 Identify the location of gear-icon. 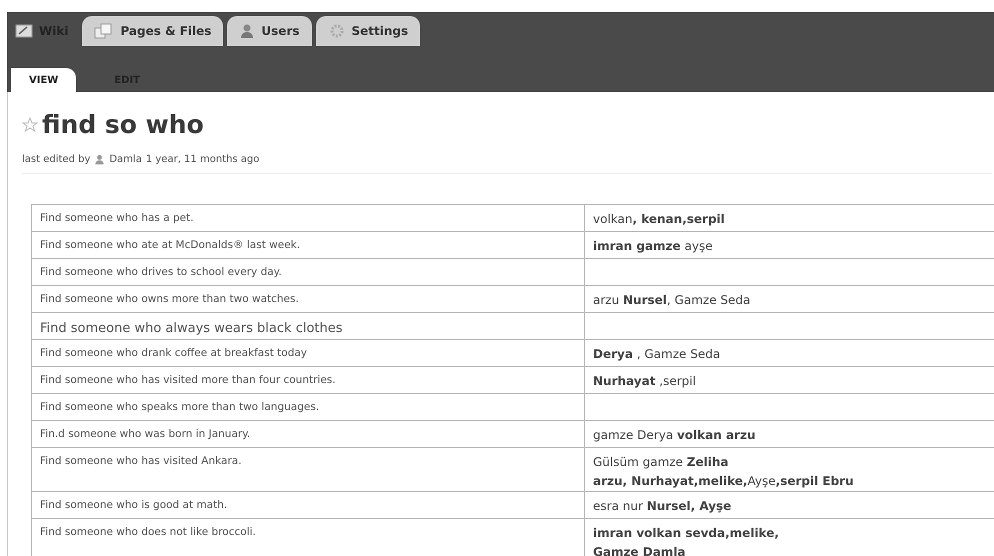
(337, 31).